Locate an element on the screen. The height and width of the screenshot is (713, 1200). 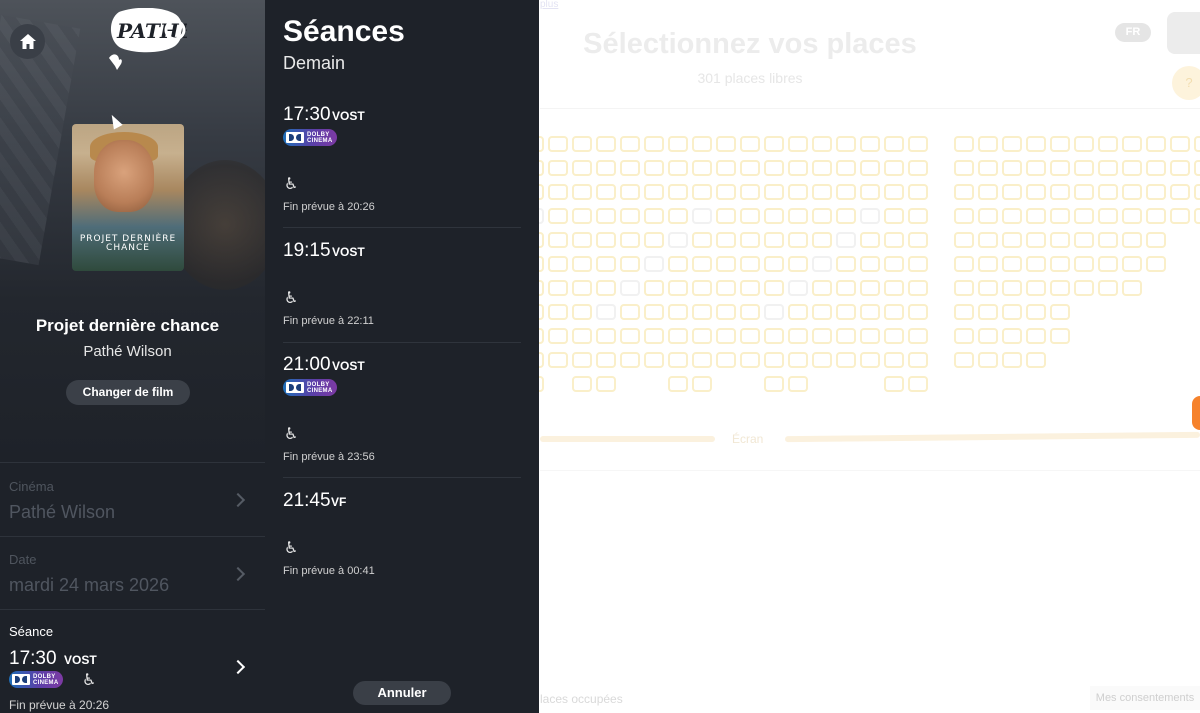
top-link: plus is located at coordinates (549, 5).